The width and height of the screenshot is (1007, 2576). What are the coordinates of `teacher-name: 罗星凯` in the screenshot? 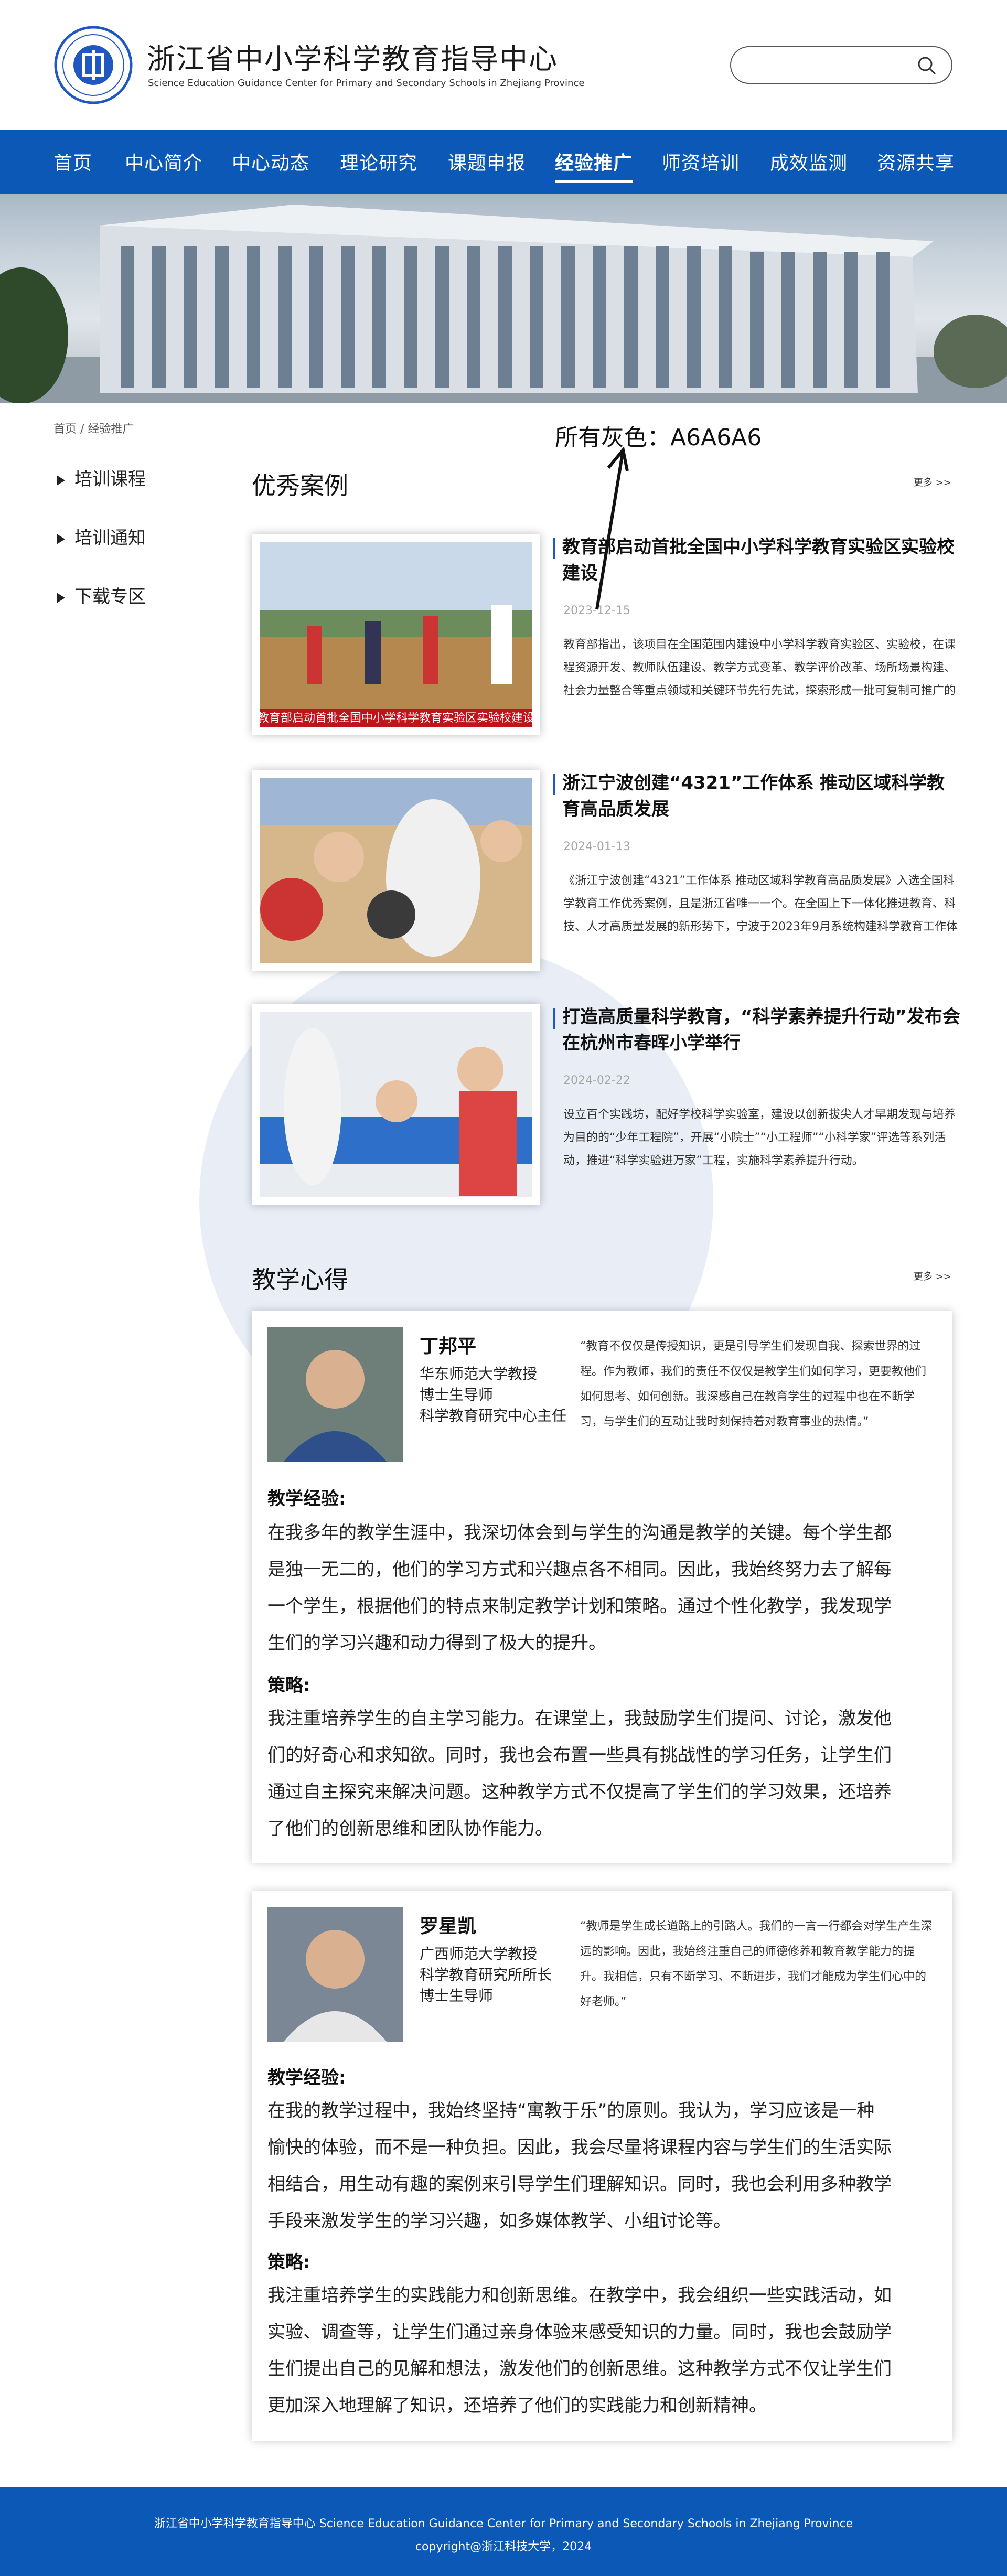 It's located at (449, 1926).